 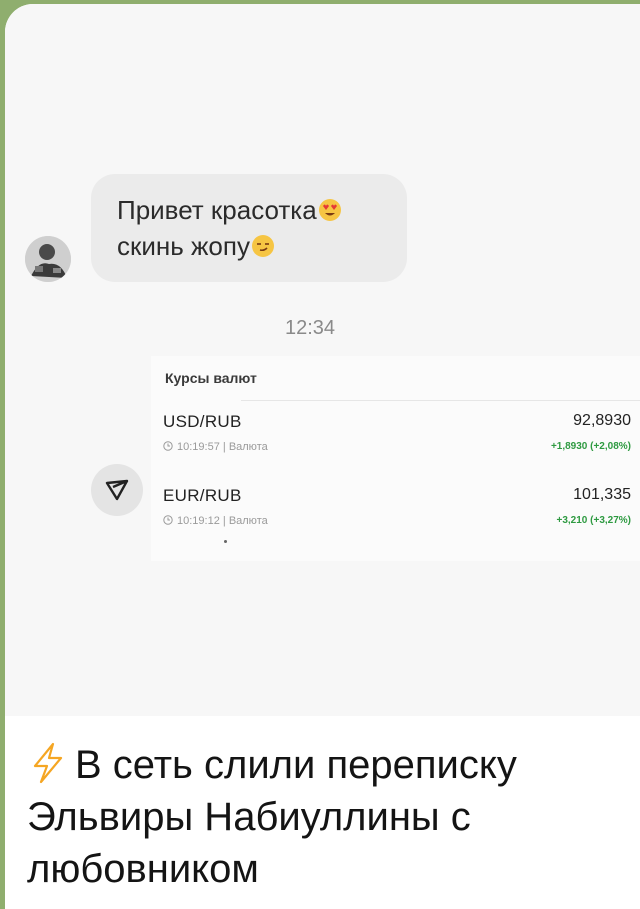 I want to click on rate-meta: 10:19:12 | Валюта, so click(x=215, y=521).